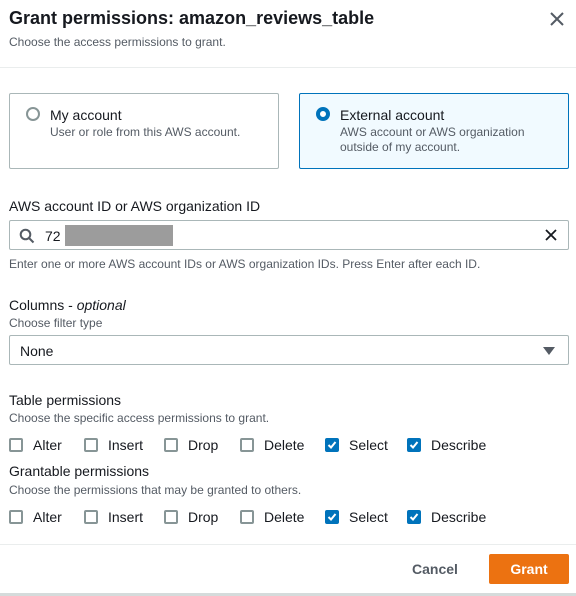 Image resolution: width=576 pixels, height=596 pixels. Describe the element at coordinates (91, 517) in the screenshot. I see `grantable-perm-insert-checkbox` at that location.